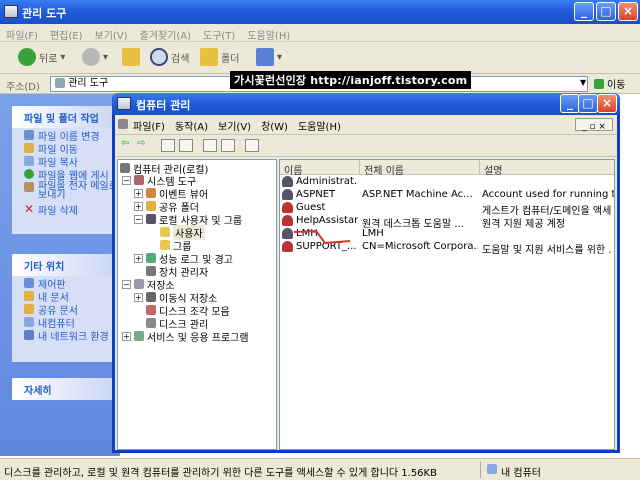 The height and width of the screenshot is (480, 640). What do you see at coordinates (22, 33) in the screenshot?
I see `menu-file: 파일(F)` at bounding box center [22, 33].